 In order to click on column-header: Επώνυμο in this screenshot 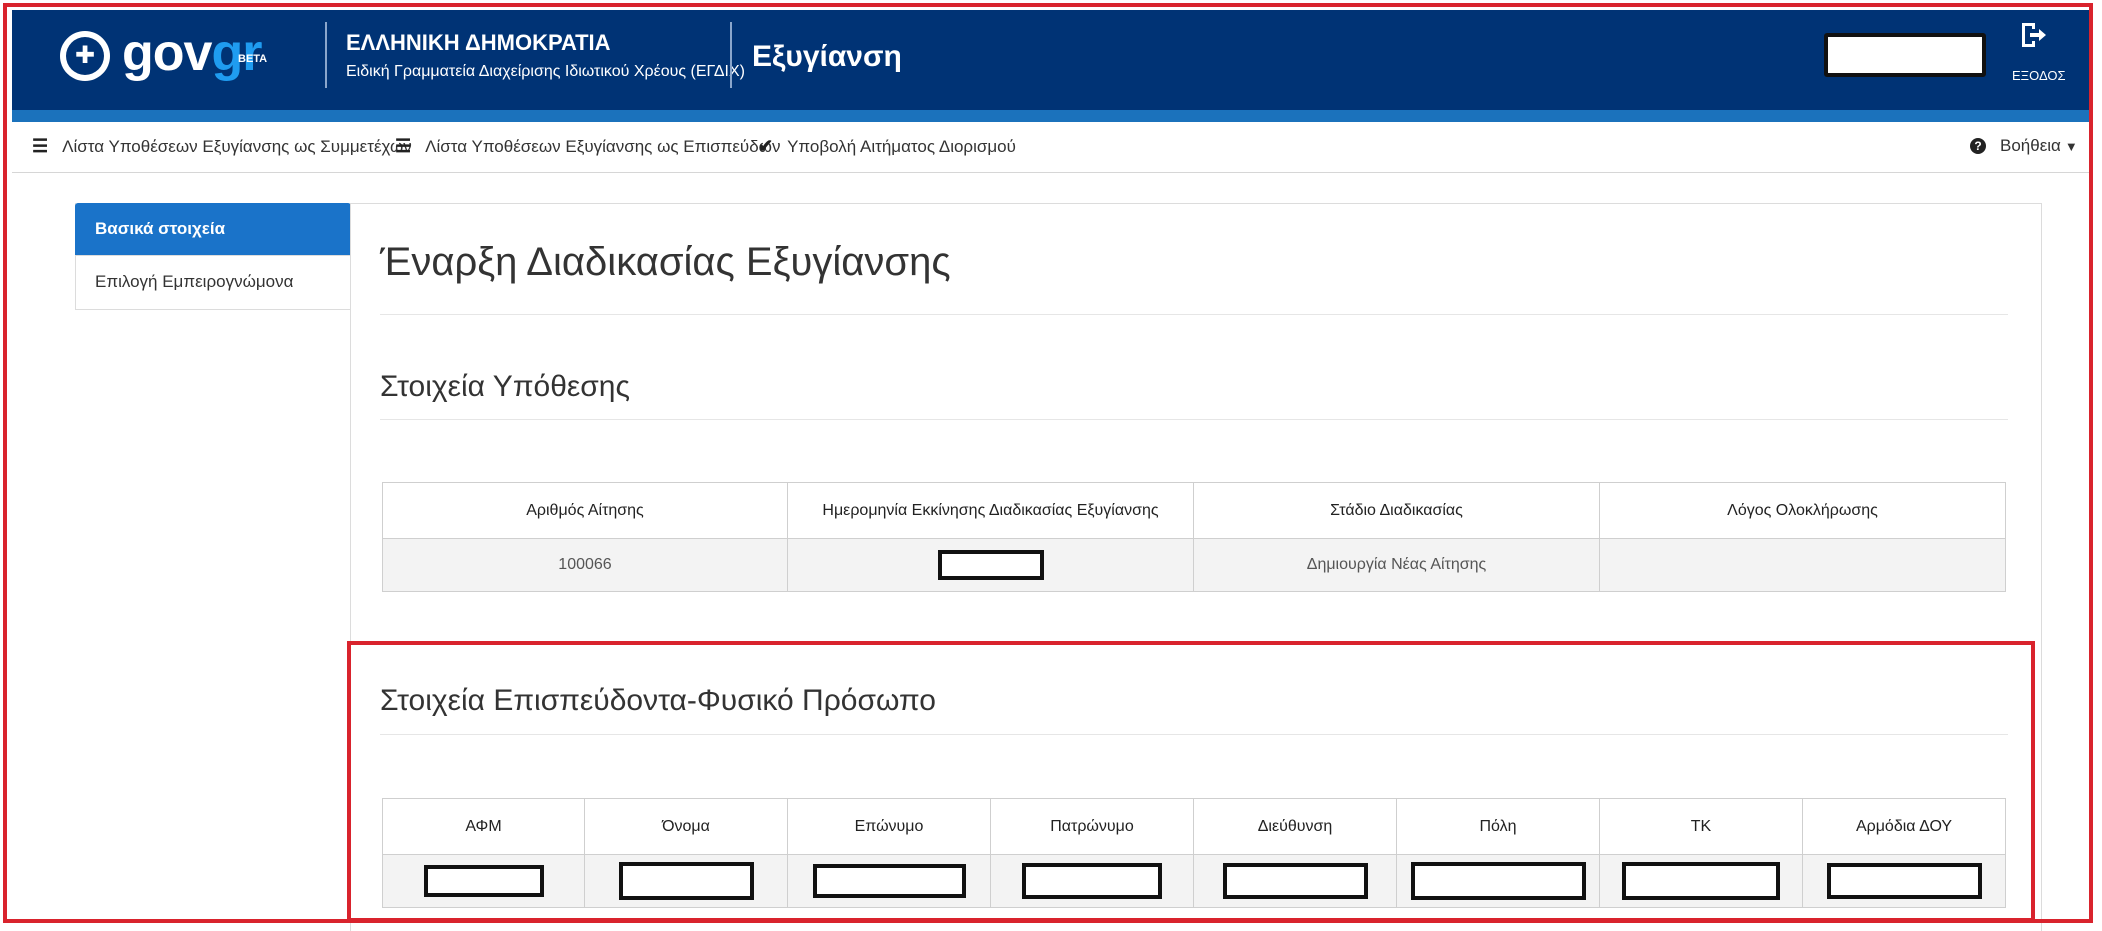, I will do `click(889, 826)`.